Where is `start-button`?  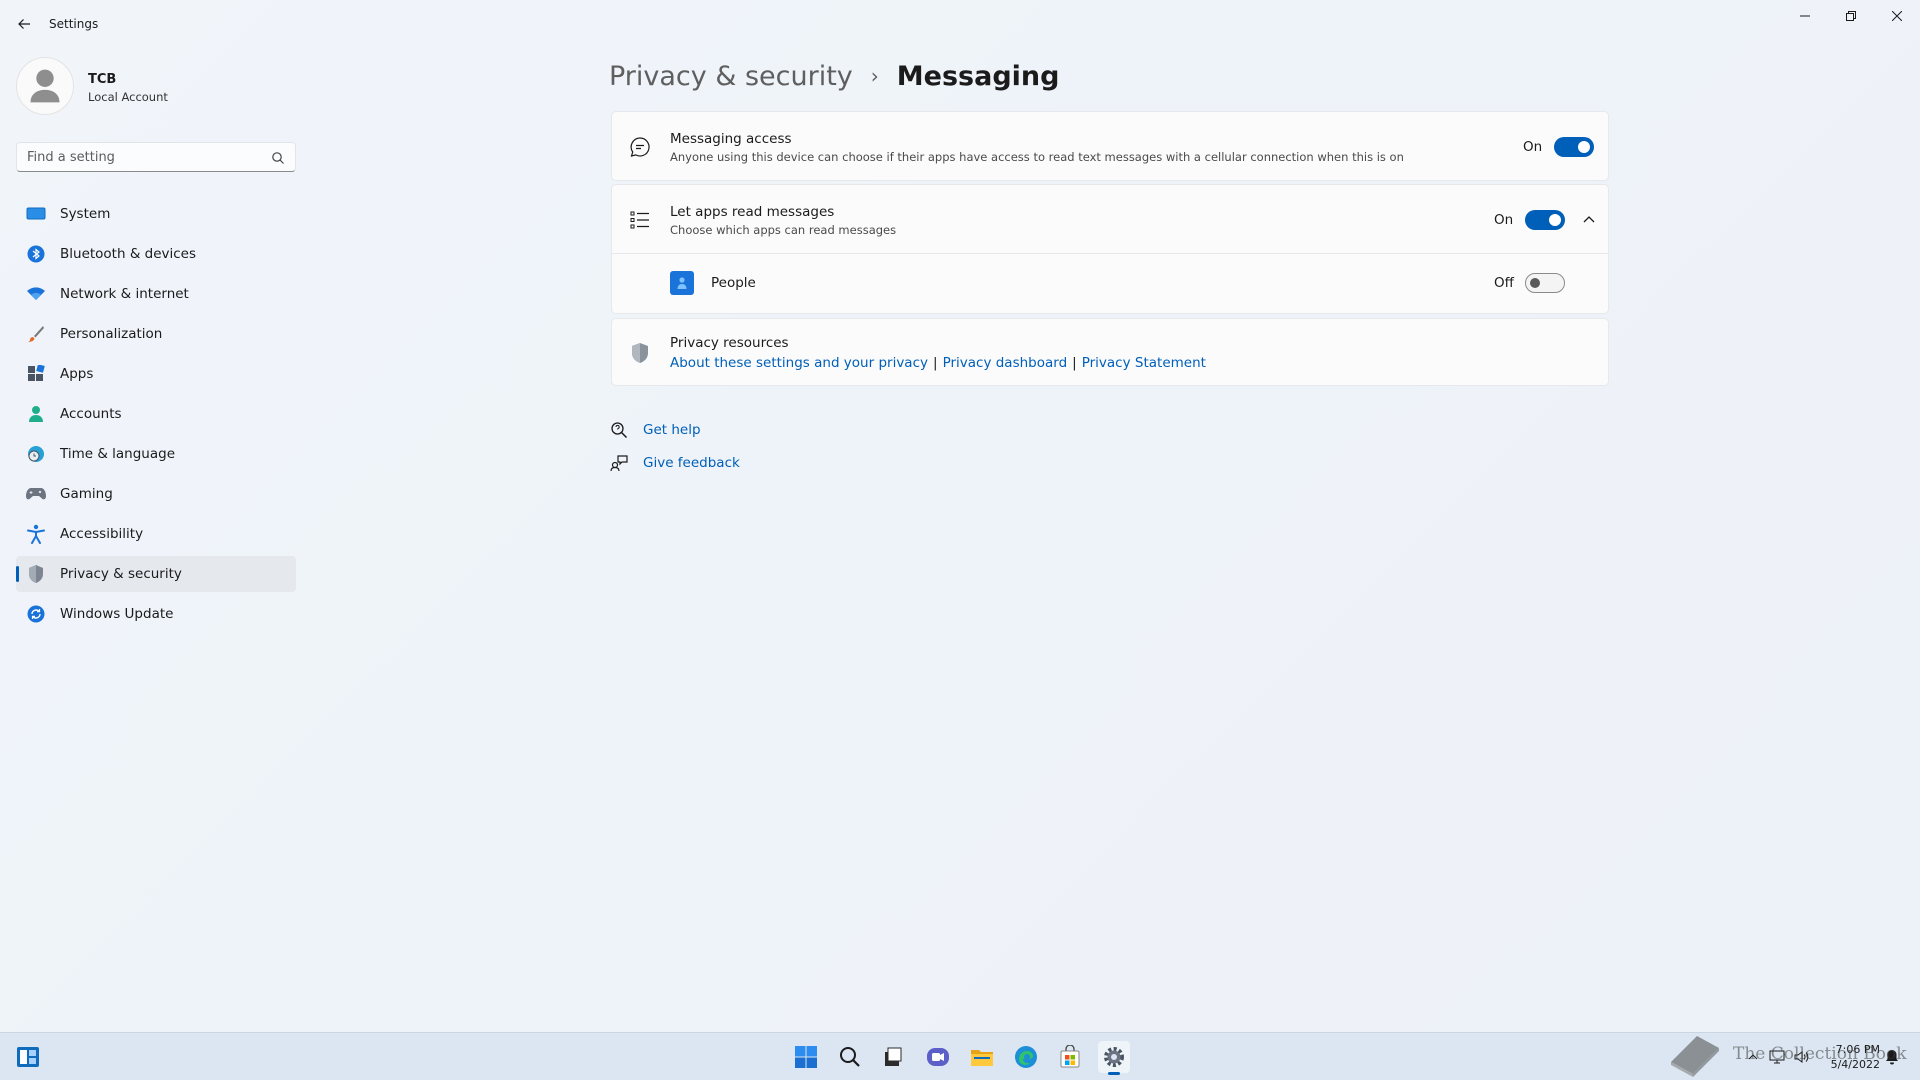
start-button is located at coordinates (806, 1057).